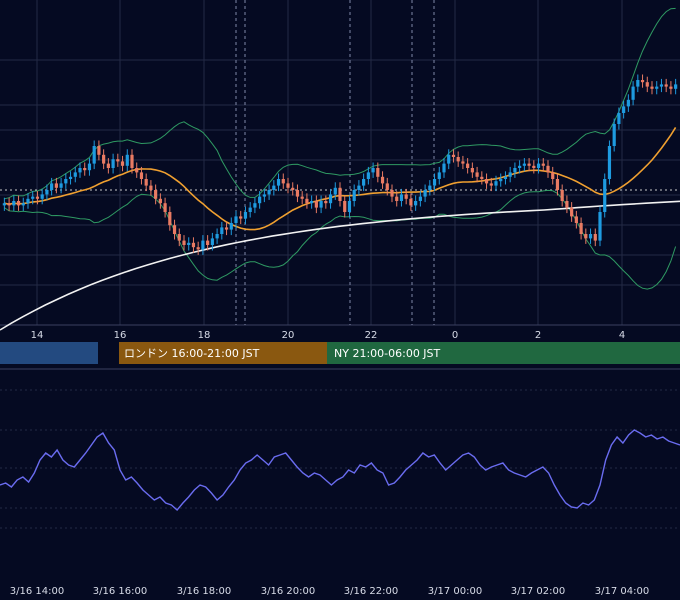  I want to click on session-ny-label: NY 21:00-06:00 JST, so click(387, 353).